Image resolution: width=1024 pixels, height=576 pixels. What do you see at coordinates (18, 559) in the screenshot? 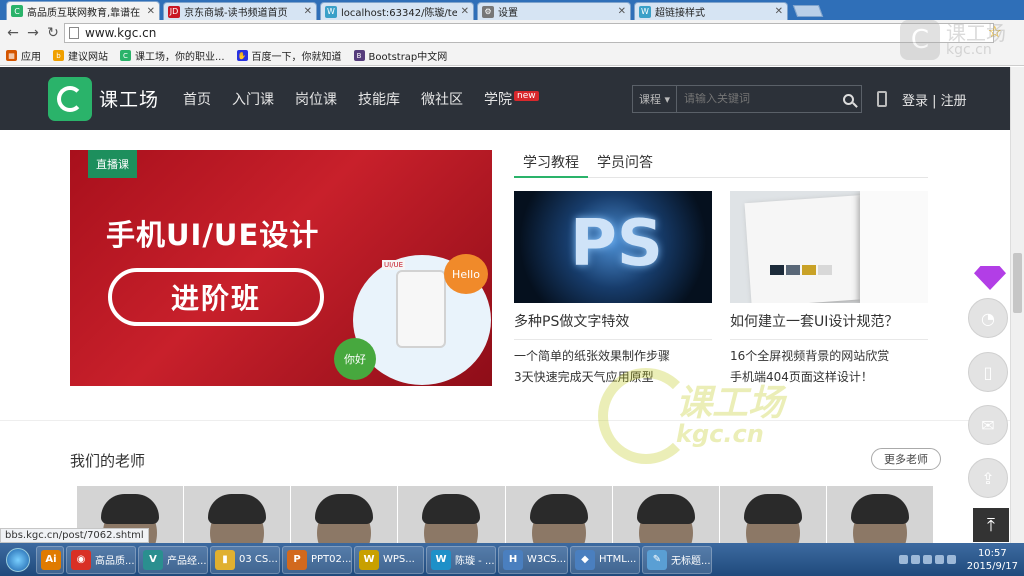
I see `start-button` at bounding box center [18, 559].